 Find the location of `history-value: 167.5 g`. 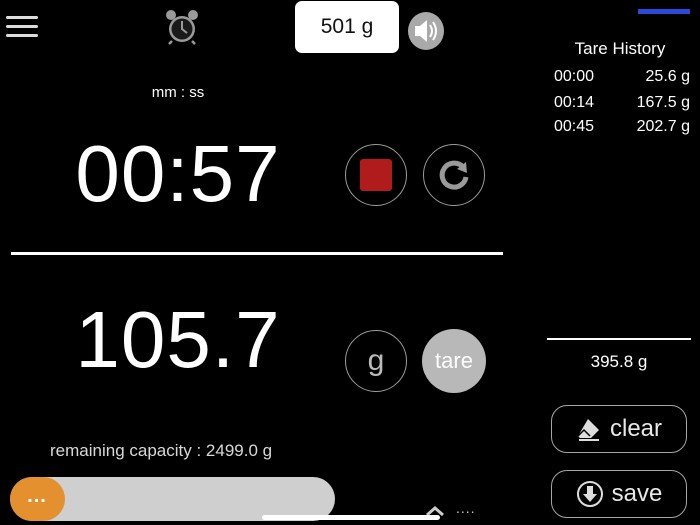

history-value: 167.5 g is located at coordinates (663, 102).